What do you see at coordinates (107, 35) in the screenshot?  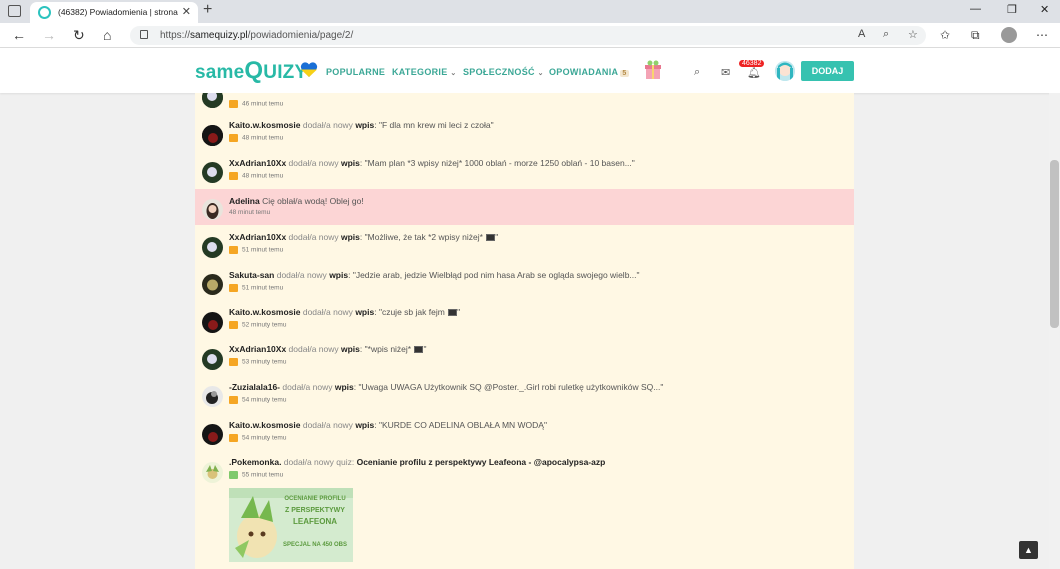 I see `home-icon: ⌂` at bounding box center [107, 35].